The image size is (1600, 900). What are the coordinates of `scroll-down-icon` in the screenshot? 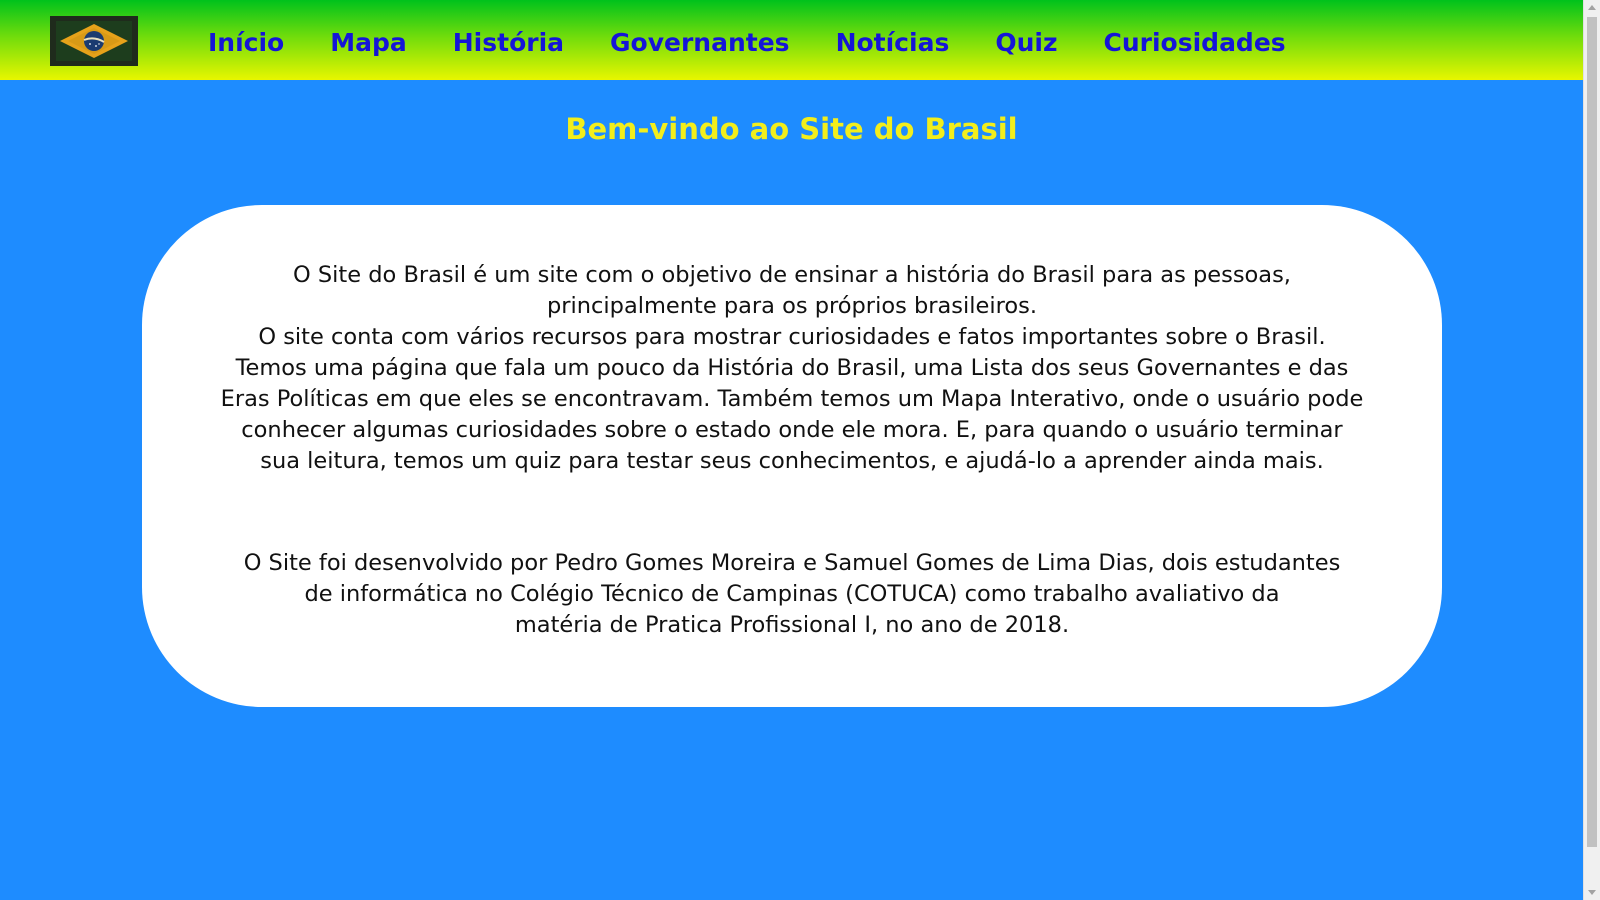 It's located at (1592, 892).